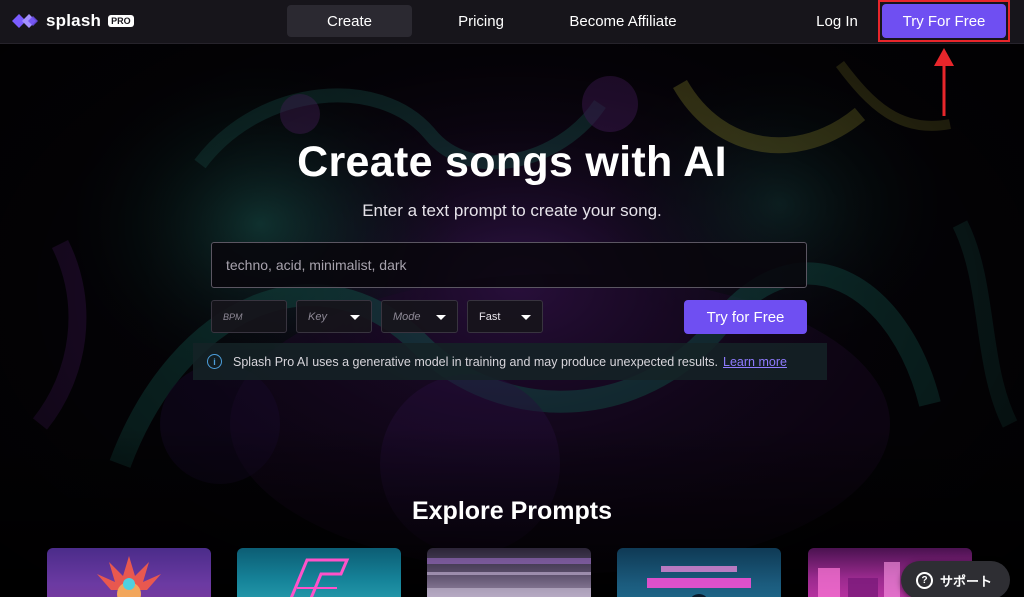  Describe the element at coordinates (755, 362) in the screenshot. I see `learn-more-link: Learn more` at that location.